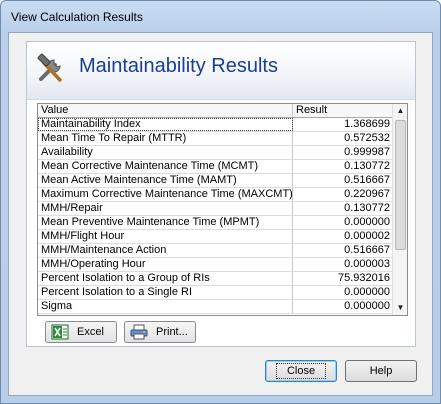 This screenshot has width=441, height=404. Describe the element at coordinates (165, 264) in the screenshot. I see `row-name: MMH/Operating Hour` at that location.